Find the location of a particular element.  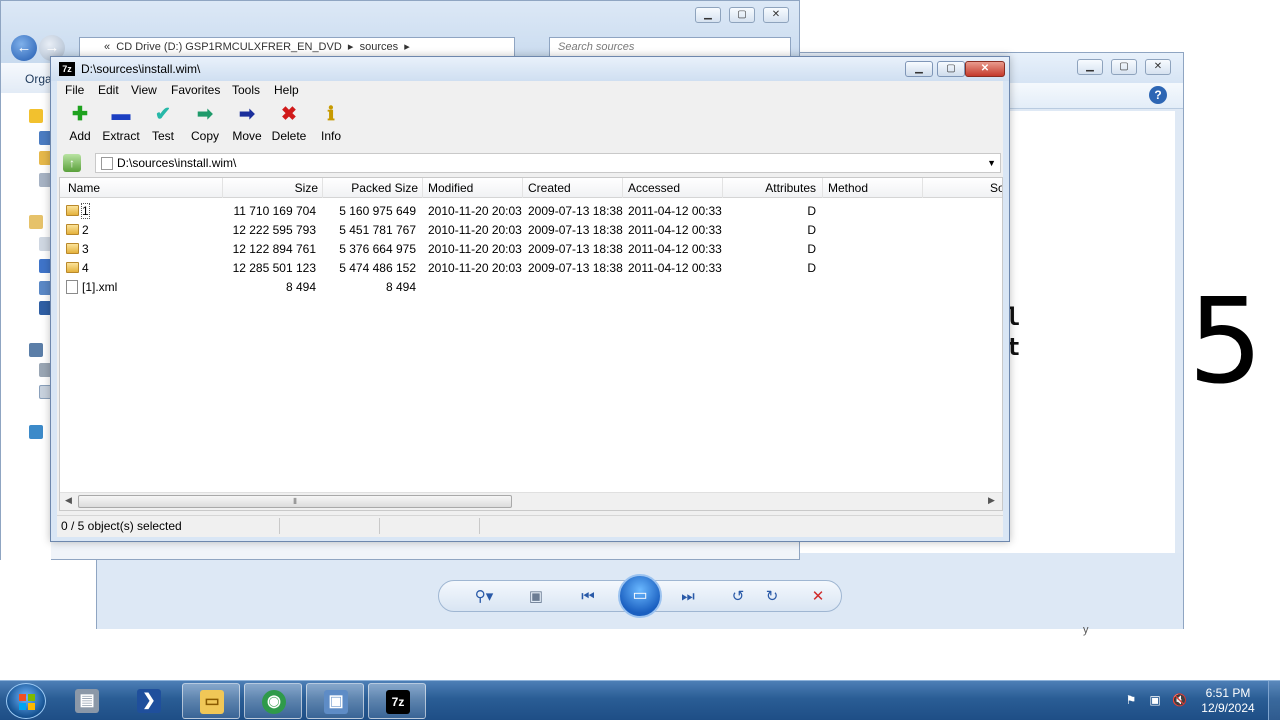

move-button: ➡ Move is located at coordinates (247, 123).